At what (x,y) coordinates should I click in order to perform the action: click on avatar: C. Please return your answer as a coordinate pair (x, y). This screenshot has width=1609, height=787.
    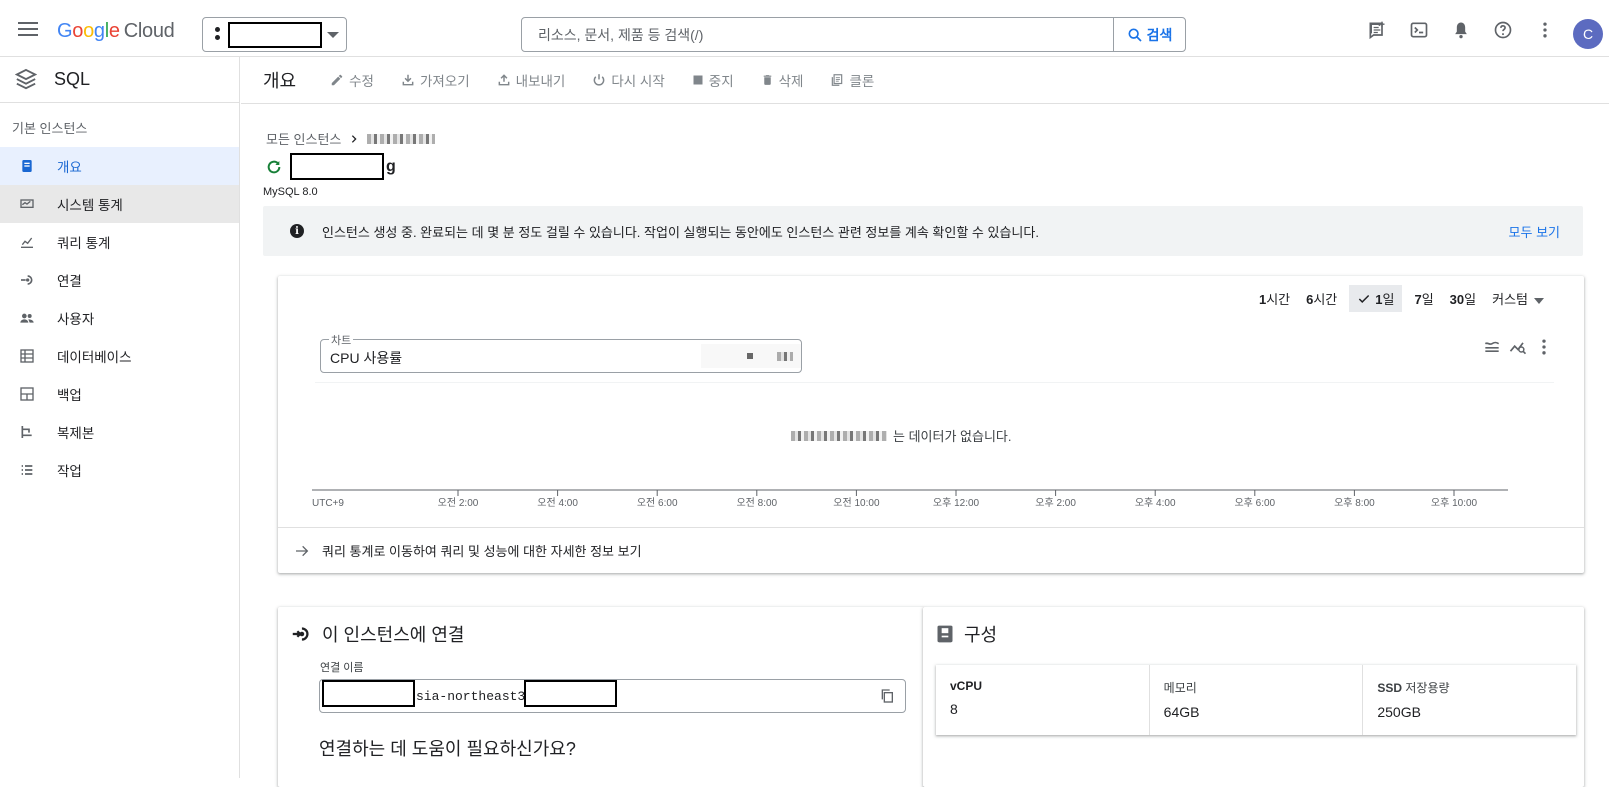
    Looking at the image, I should click on (1588, 34).